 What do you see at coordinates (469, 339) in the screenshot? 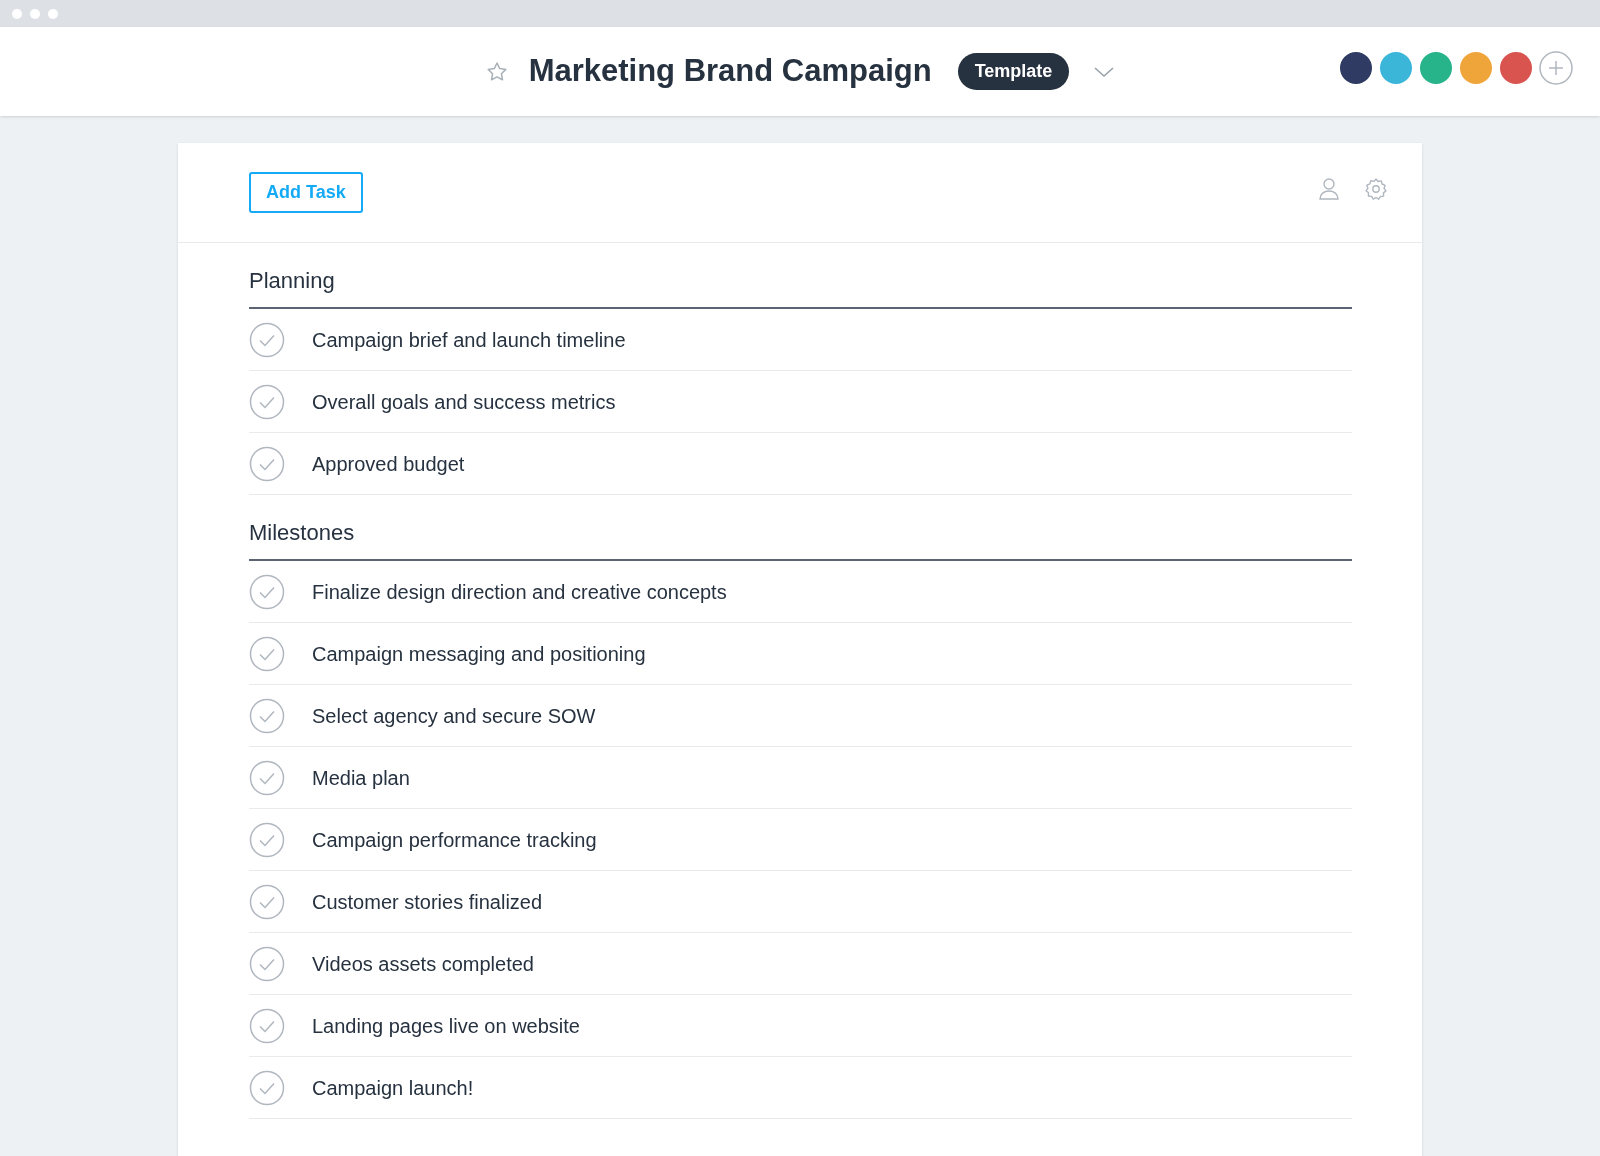
I see `task-name: Campaign brief and launch timeline` at bounding box center [469, 339].